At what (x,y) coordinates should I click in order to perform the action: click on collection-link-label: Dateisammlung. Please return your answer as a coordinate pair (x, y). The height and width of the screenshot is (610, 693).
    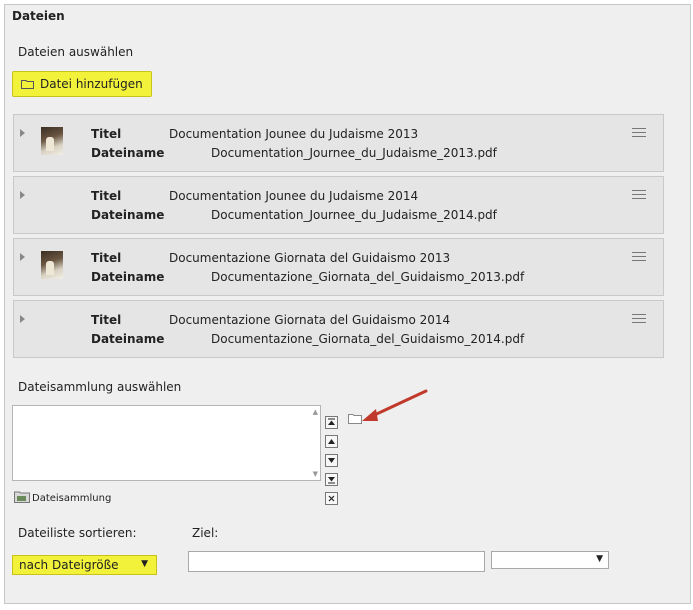
    Looking at the image, I should click on (72, 498).